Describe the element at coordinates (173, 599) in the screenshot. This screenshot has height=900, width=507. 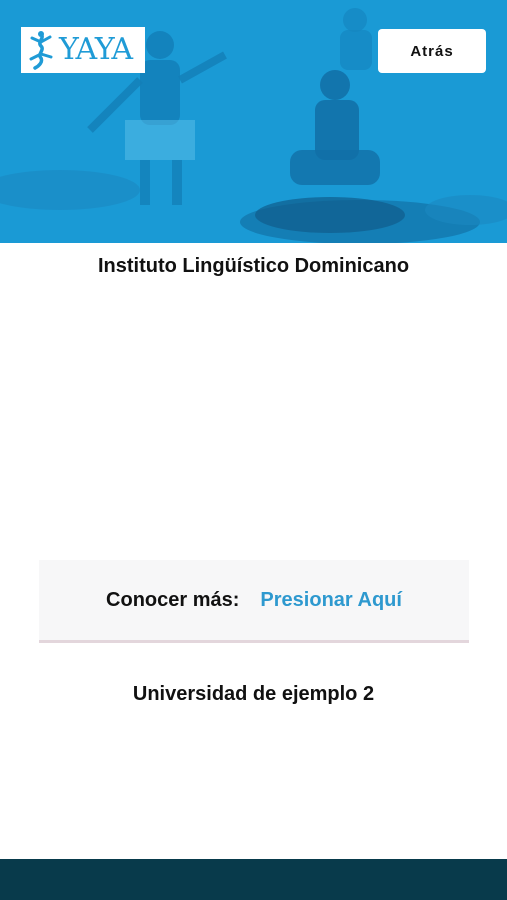
I see `learn-more-label: Conocer más:` at that location.